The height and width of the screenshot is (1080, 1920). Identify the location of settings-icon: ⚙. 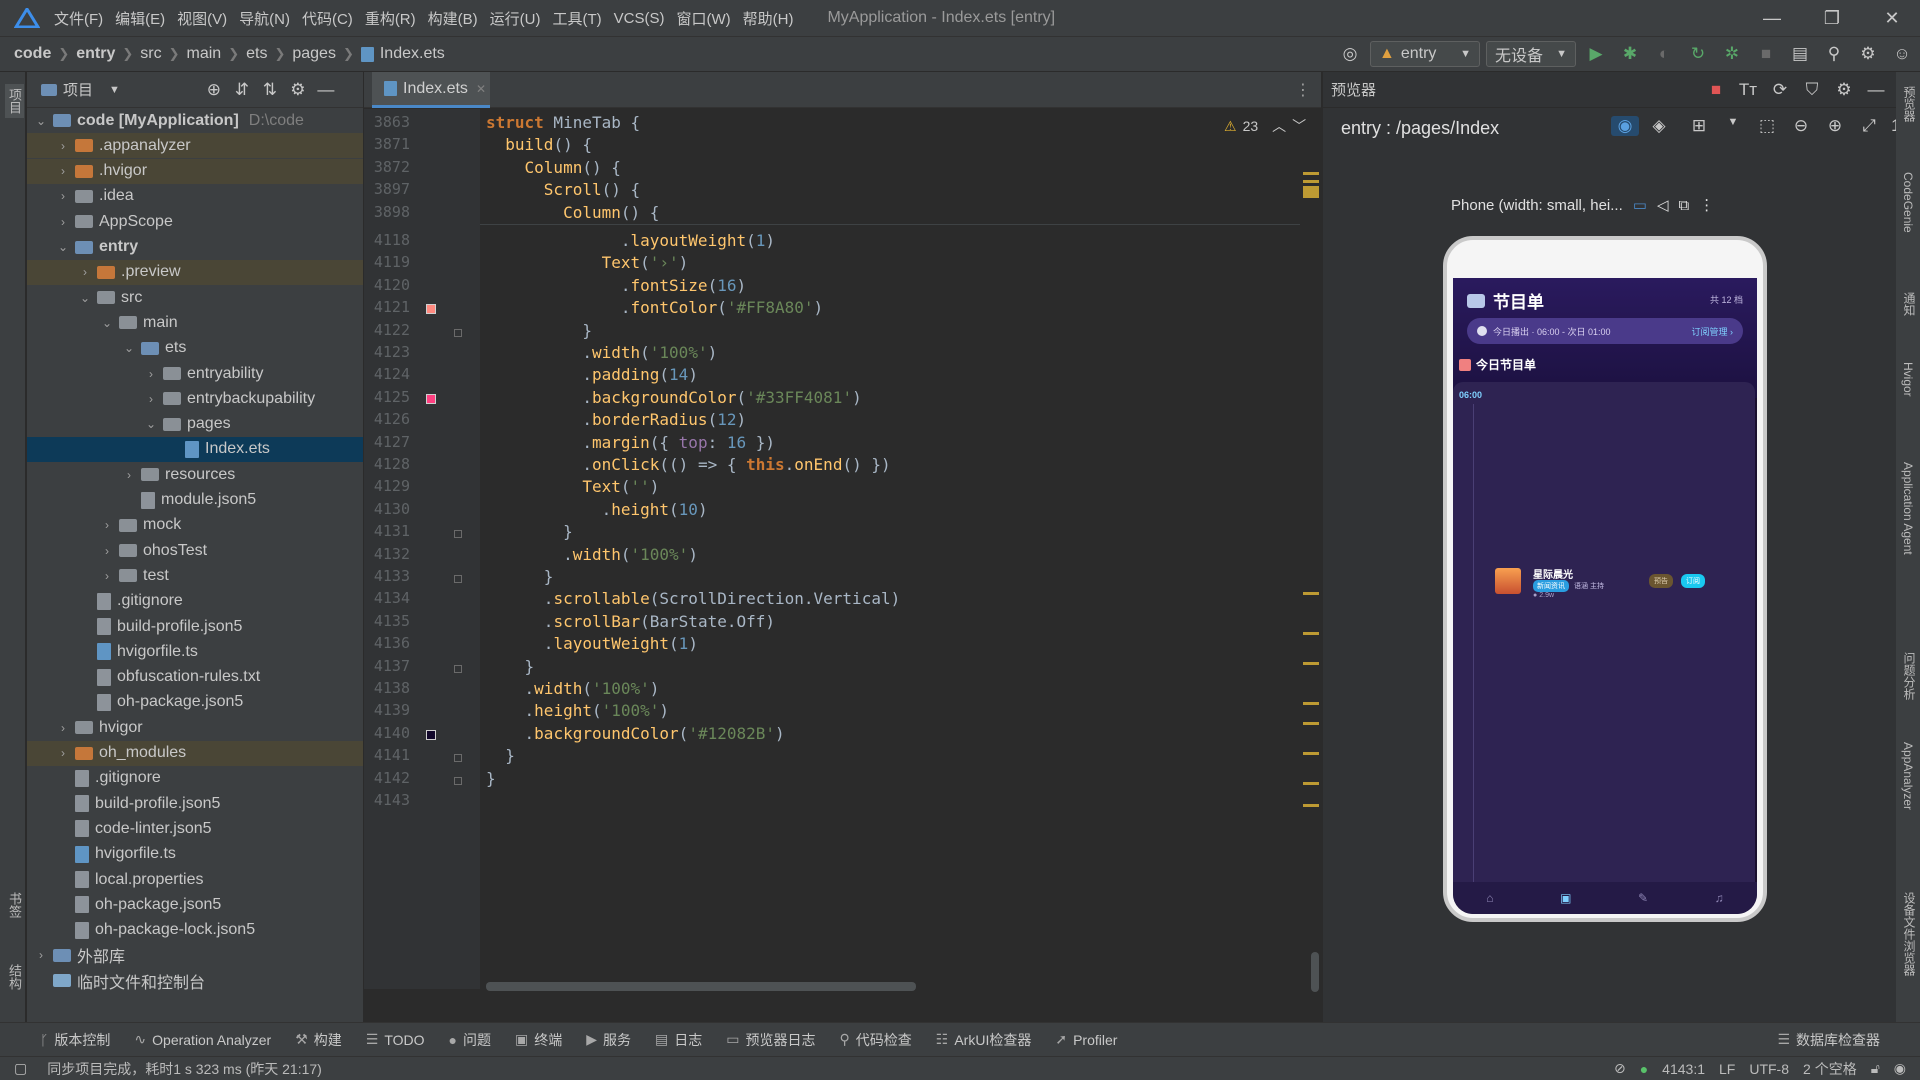
(1868, 54).